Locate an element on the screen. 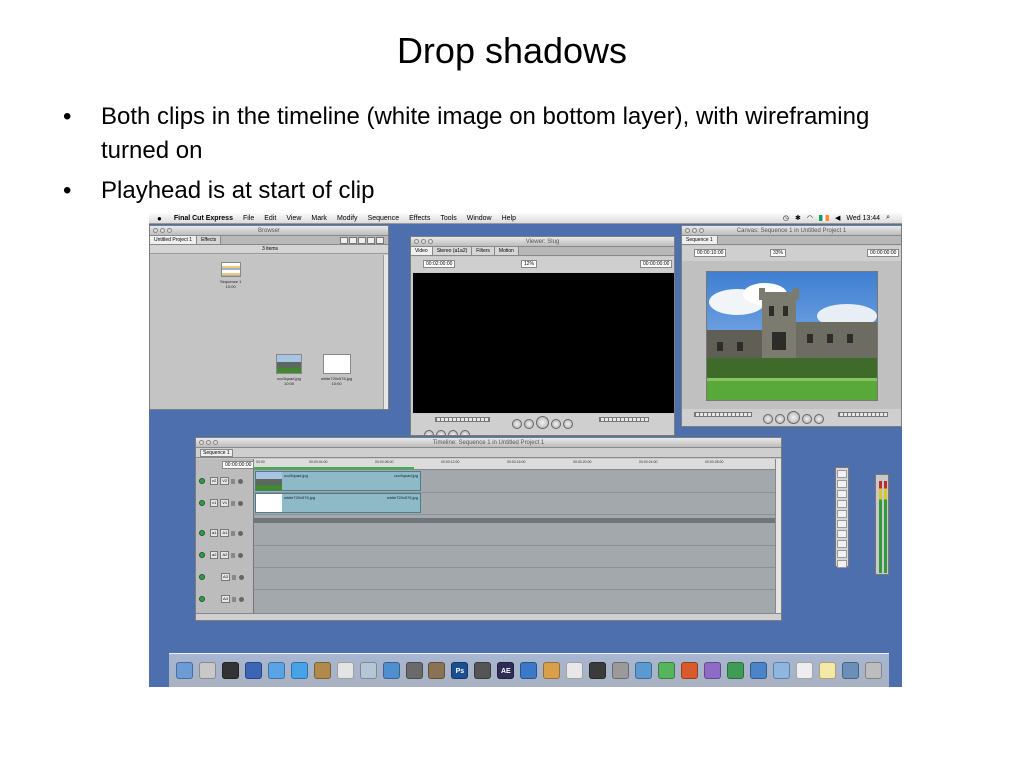 This screenshot has width=1024, height=768. mail-icon is located at coordinates (207, 670).